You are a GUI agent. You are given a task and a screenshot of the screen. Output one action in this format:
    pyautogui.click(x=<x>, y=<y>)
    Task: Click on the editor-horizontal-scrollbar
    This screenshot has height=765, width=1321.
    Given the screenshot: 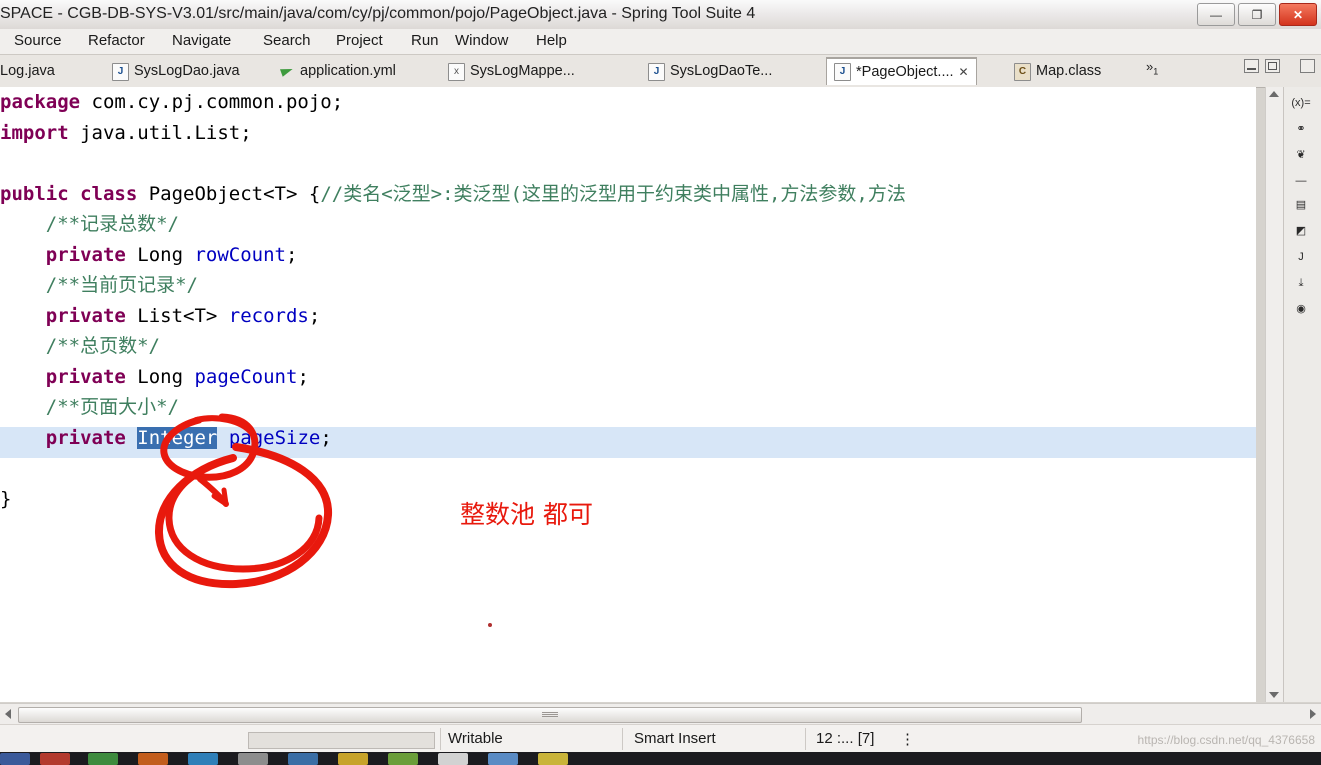 What is the action you would take?
    pyautogui.click(x=660, y=713)
    